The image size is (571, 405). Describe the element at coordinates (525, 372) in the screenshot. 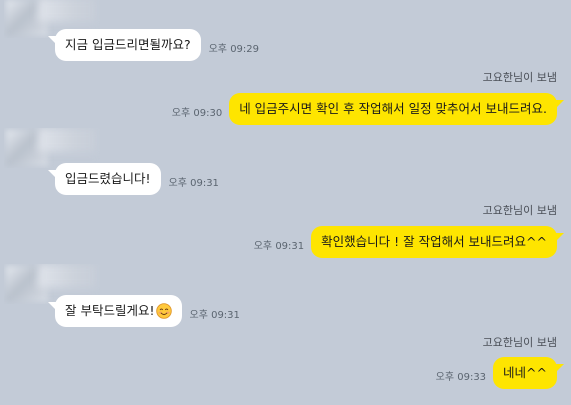

I see `message-text: 네네^^` at that location.